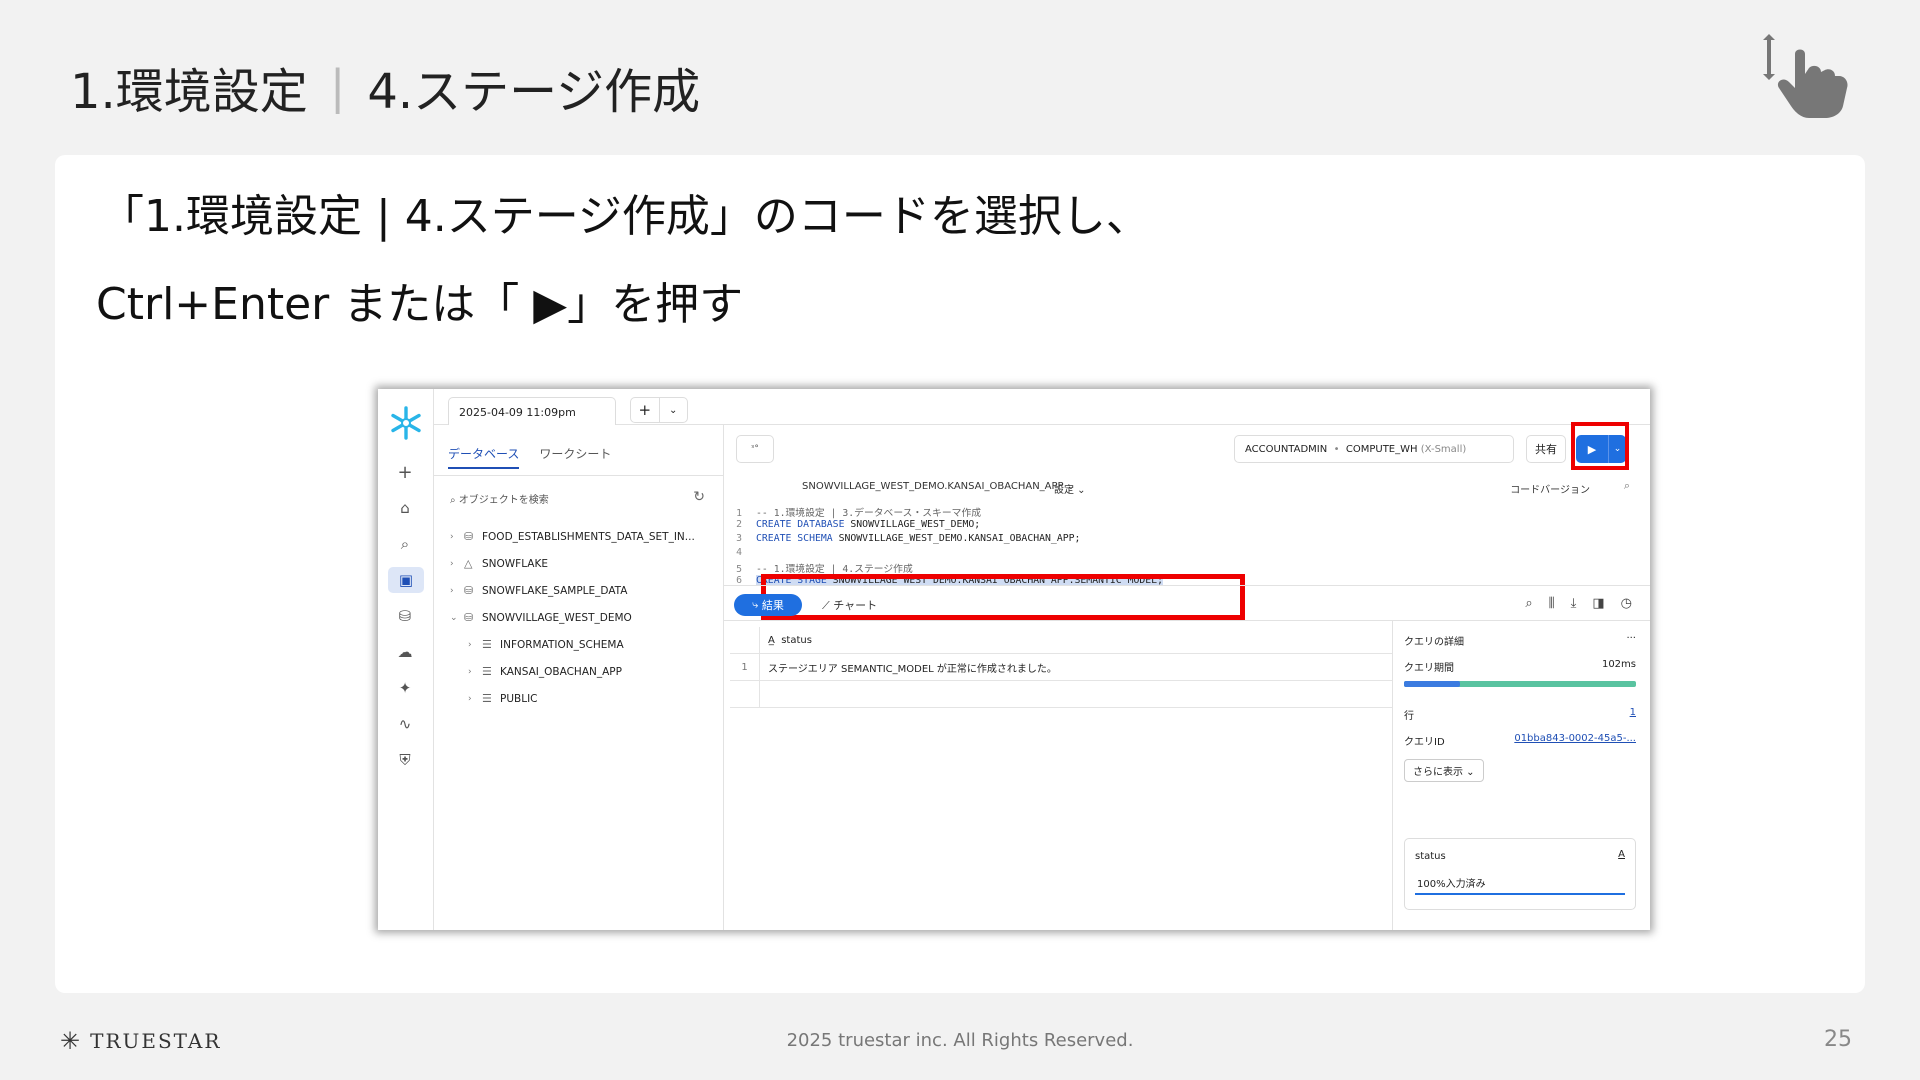  What do you see at coordinates (484, 457) in the screenshot?
I see `tab-databases: データベース` at bounding box center [484, 457].